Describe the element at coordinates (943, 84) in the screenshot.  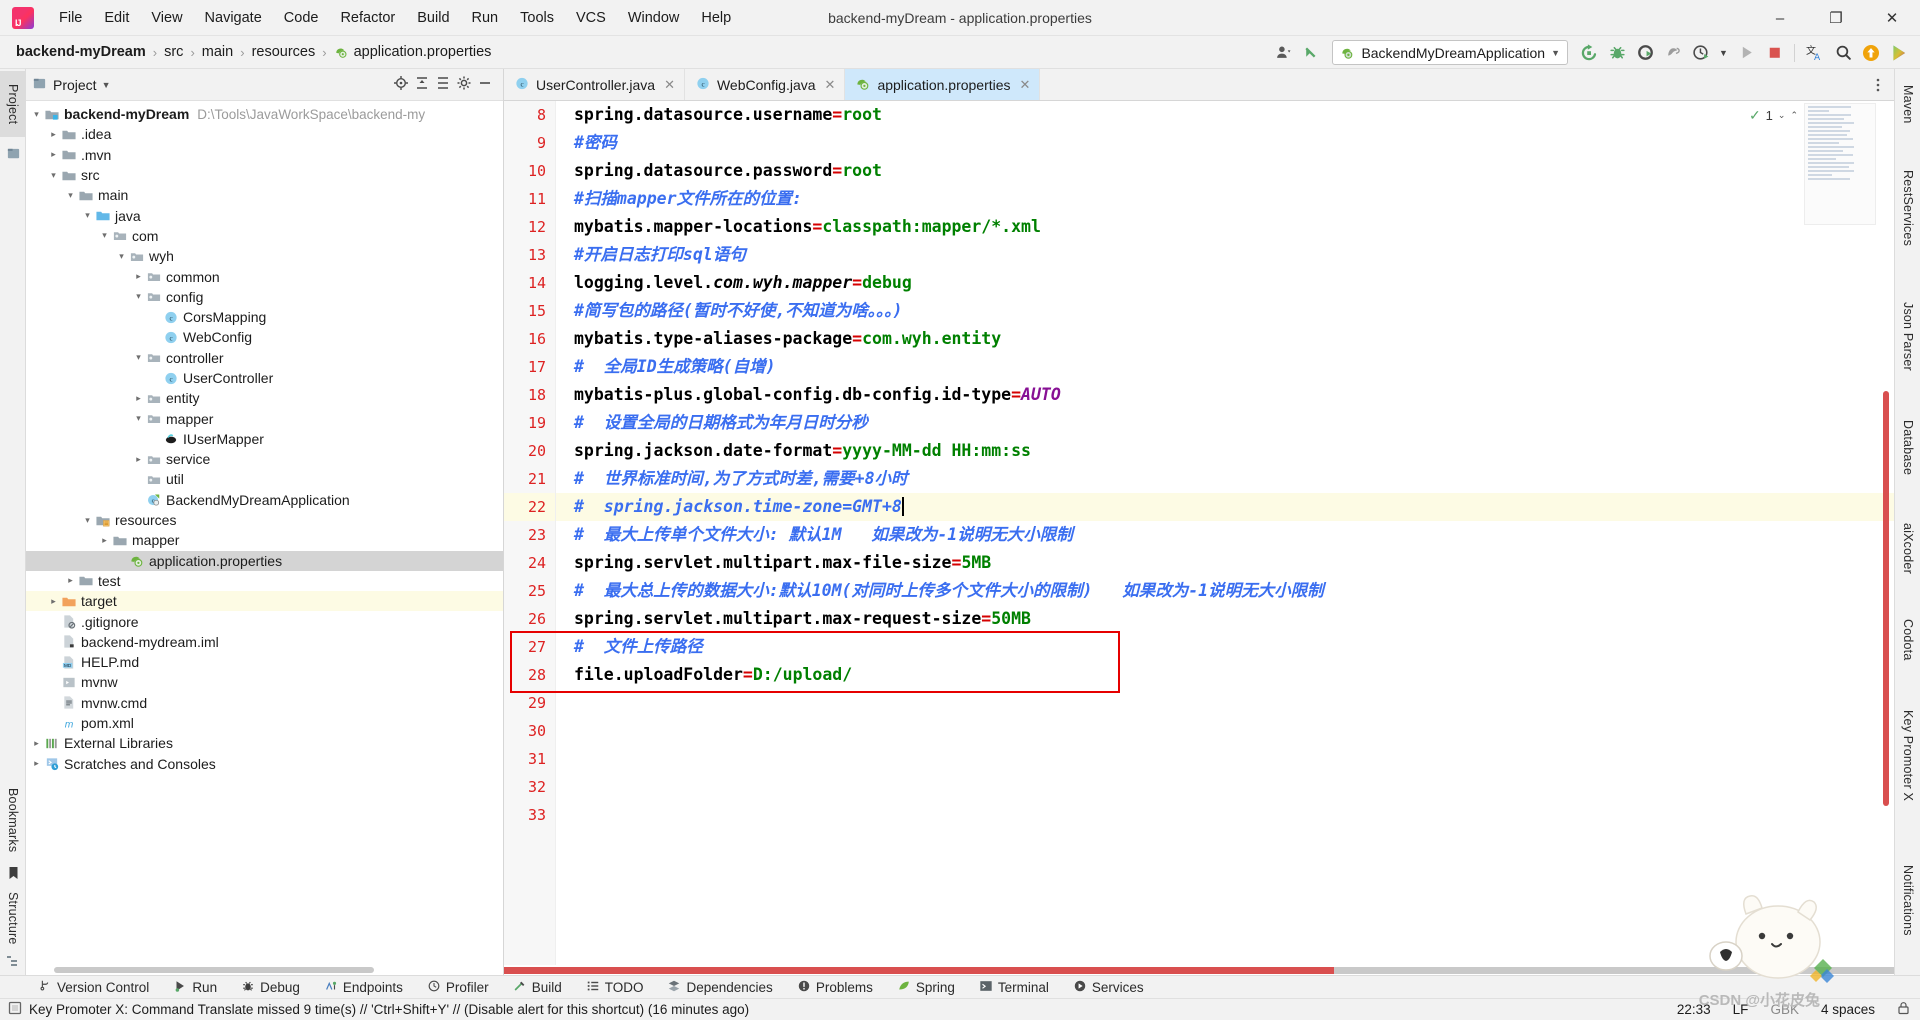
I see `editor-tab-application-properties: application.properties ✕` at that location.